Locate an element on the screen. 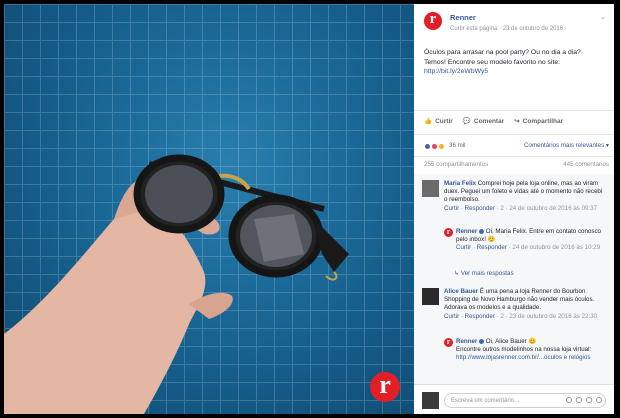 The height and width of the screenshot is (418, 620). like-button: 👍 Curtir is located at coordinates (438, 122).